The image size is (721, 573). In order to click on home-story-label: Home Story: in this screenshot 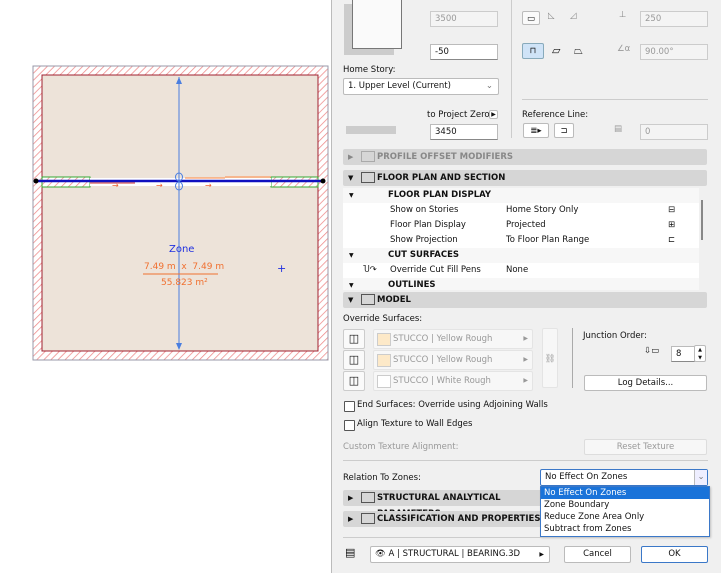, I will do `click(369, 70)`.